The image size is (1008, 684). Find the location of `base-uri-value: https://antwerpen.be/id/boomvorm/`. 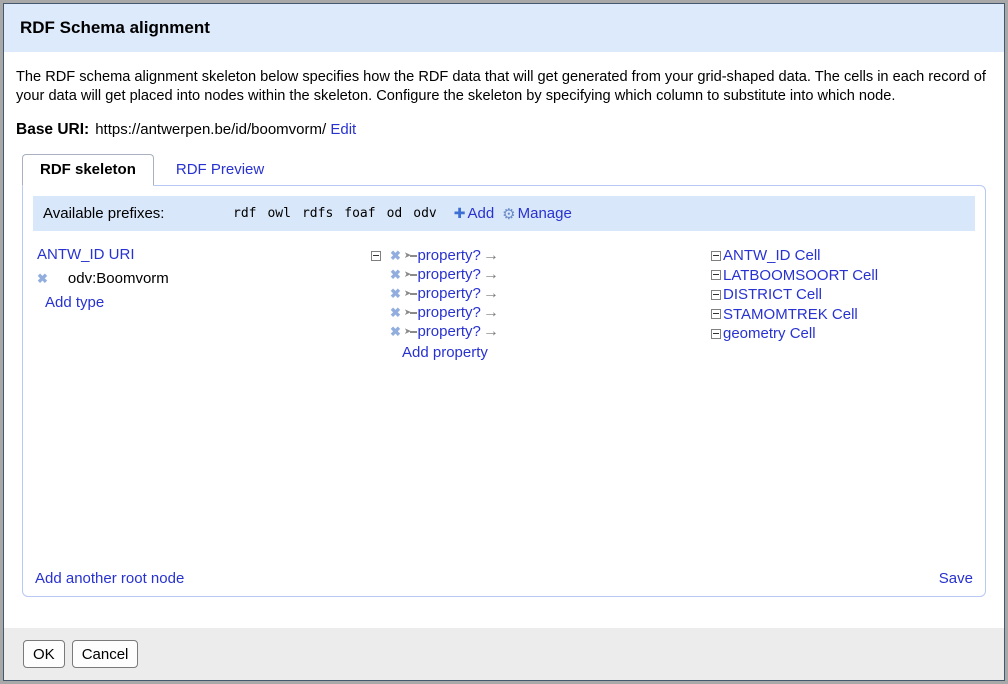

base-uri-value: https://antwerpen.be/id/boomvorm/ is located at coordinates (211, 129).